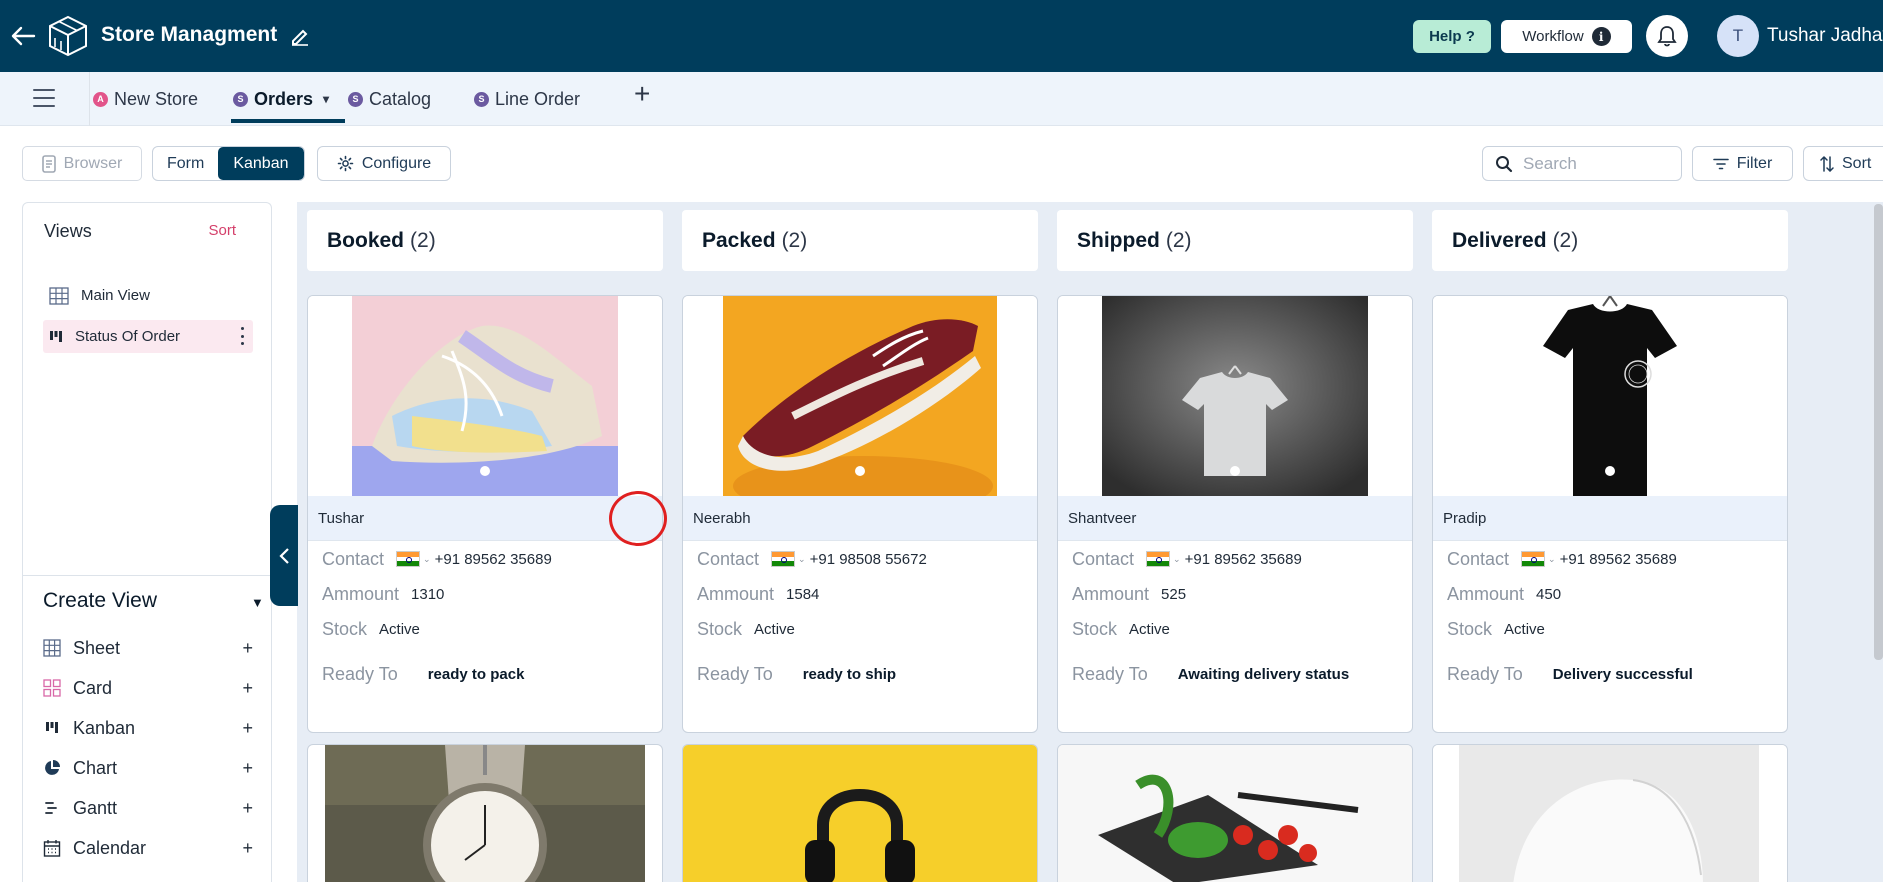  I want to click on tab-label: Catalog, so click(400, 98).